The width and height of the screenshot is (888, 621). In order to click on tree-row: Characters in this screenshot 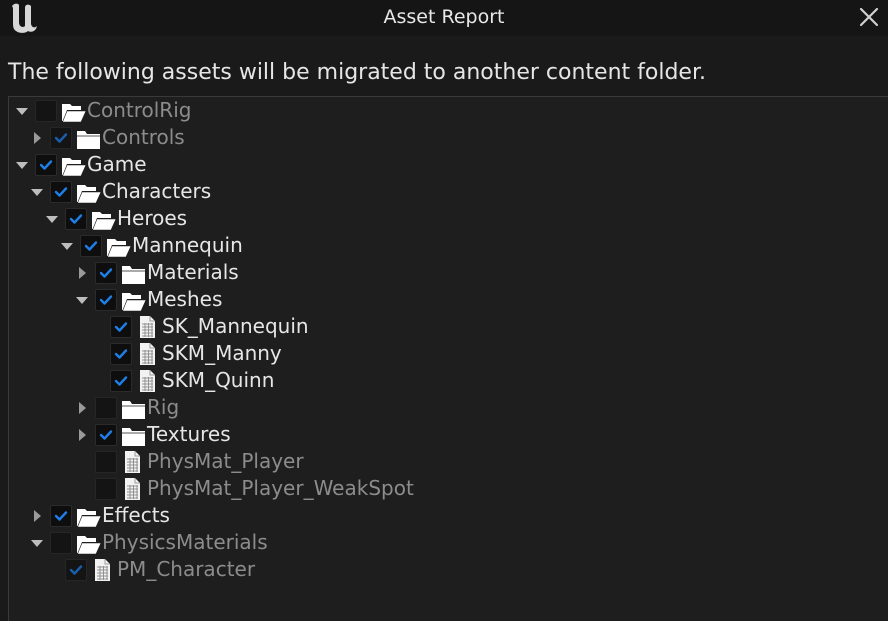, I will do `click(120, 191)`.